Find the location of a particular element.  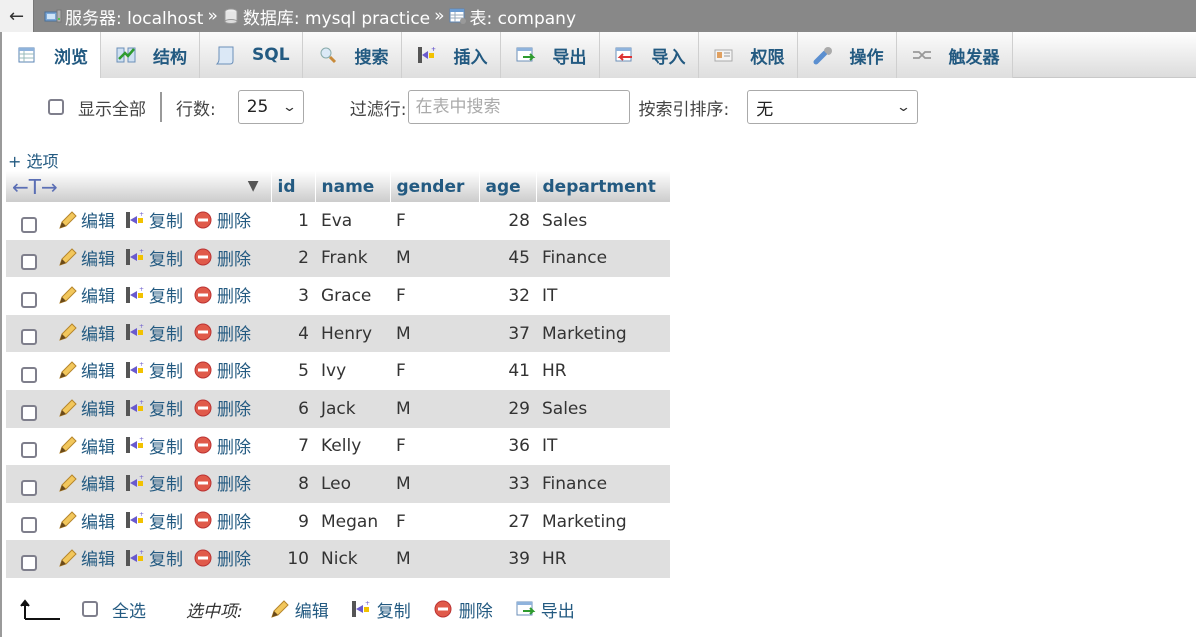

filter-rows-input is located at coordinates (519, 107).